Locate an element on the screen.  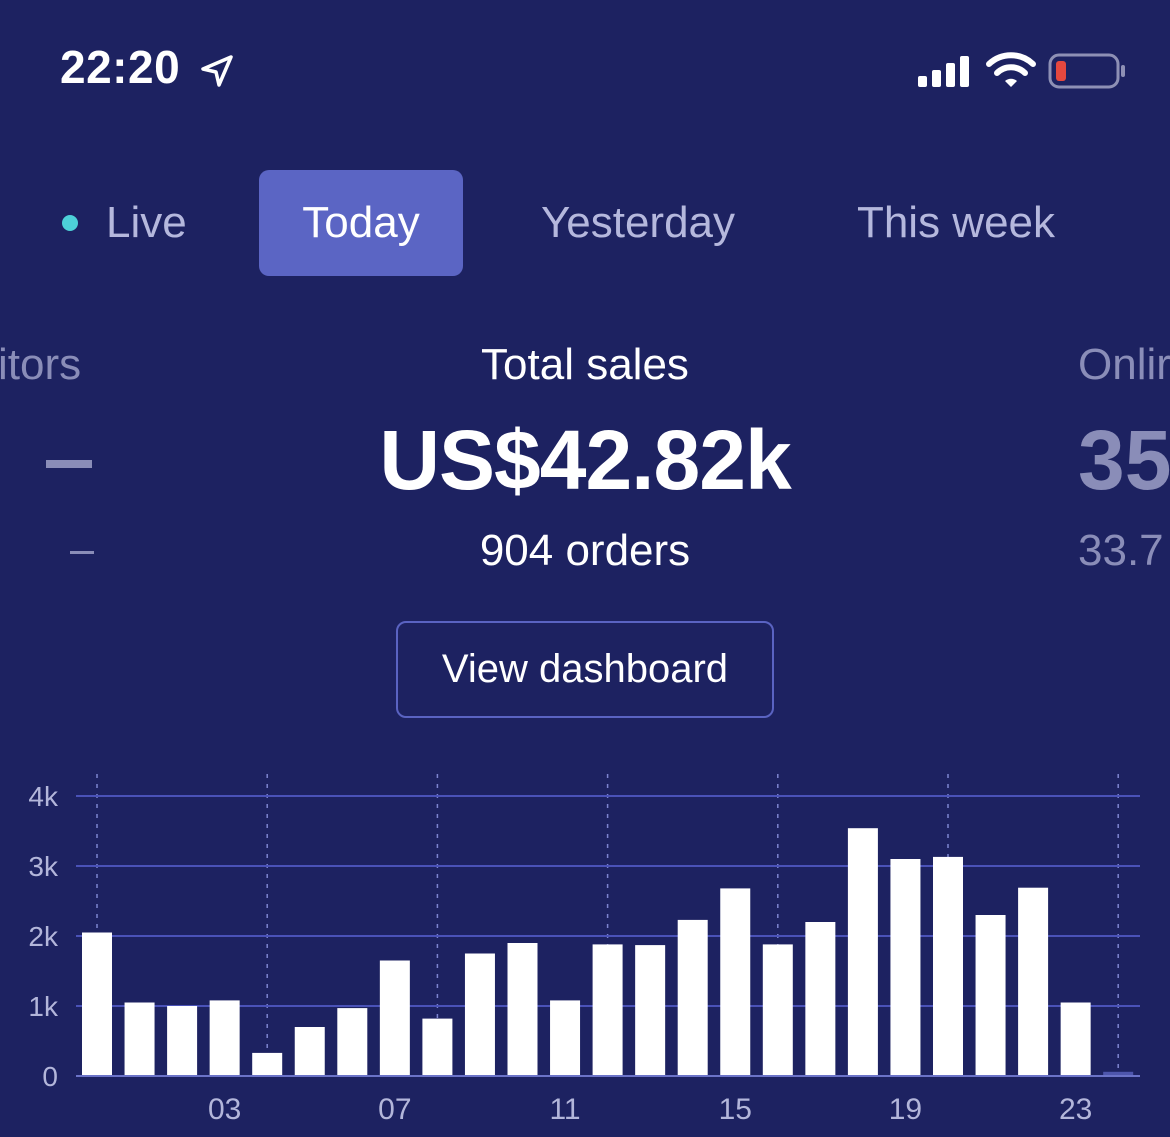
orders-count: 904 orders is located at coordinates (585, 550).